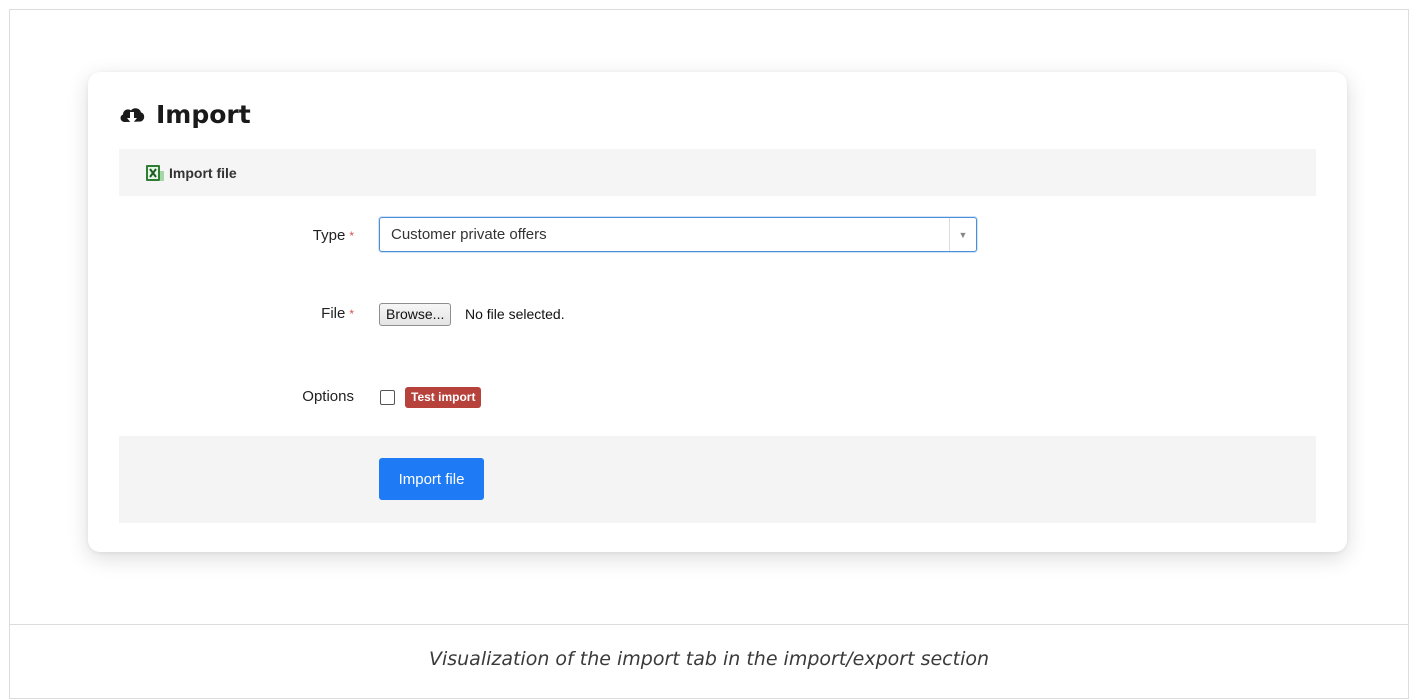 Image resolution: width=1419 pixels, height=699 pixels. What do you see at coordinates (709, 624) in the screenshot?
I see `caption-divider` at bounding box center [709, 624].